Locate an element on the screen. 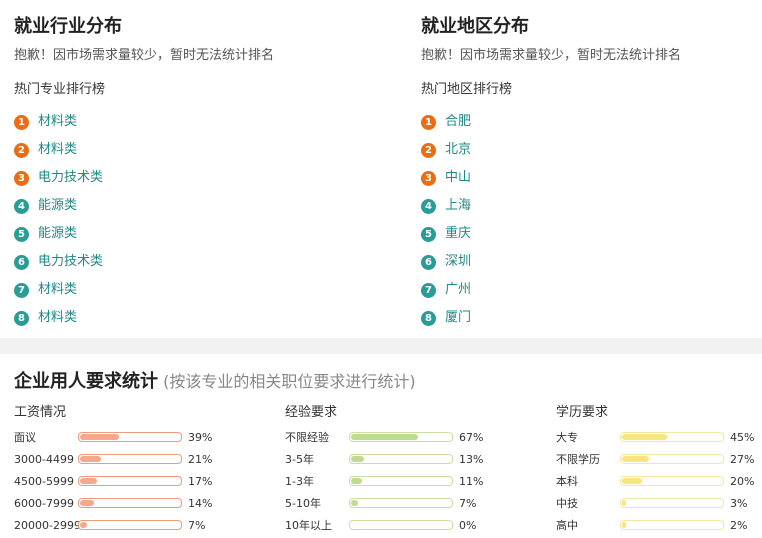  experience-row: 不限经验 67% is located at coordinates (384, 439).